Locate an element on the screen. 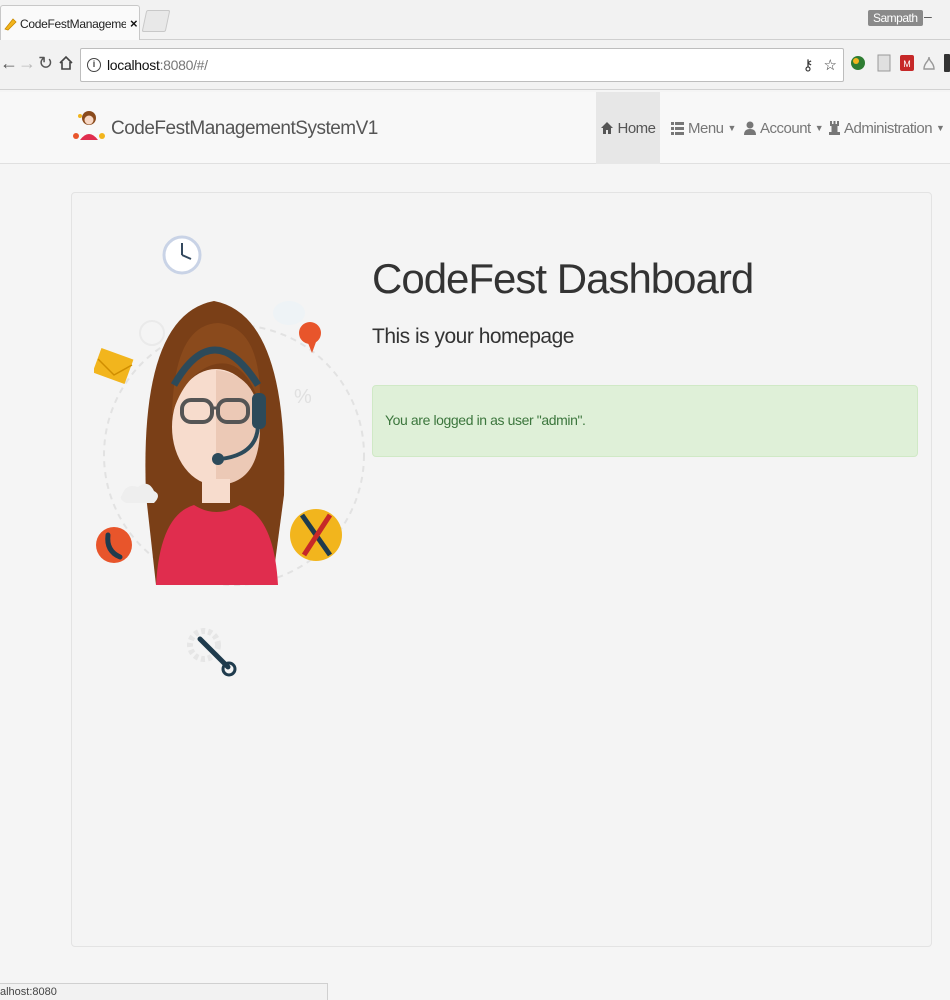 This screenshot has height=1000, width=950. profile-button: Sampath is located at coordinates (895, 18).